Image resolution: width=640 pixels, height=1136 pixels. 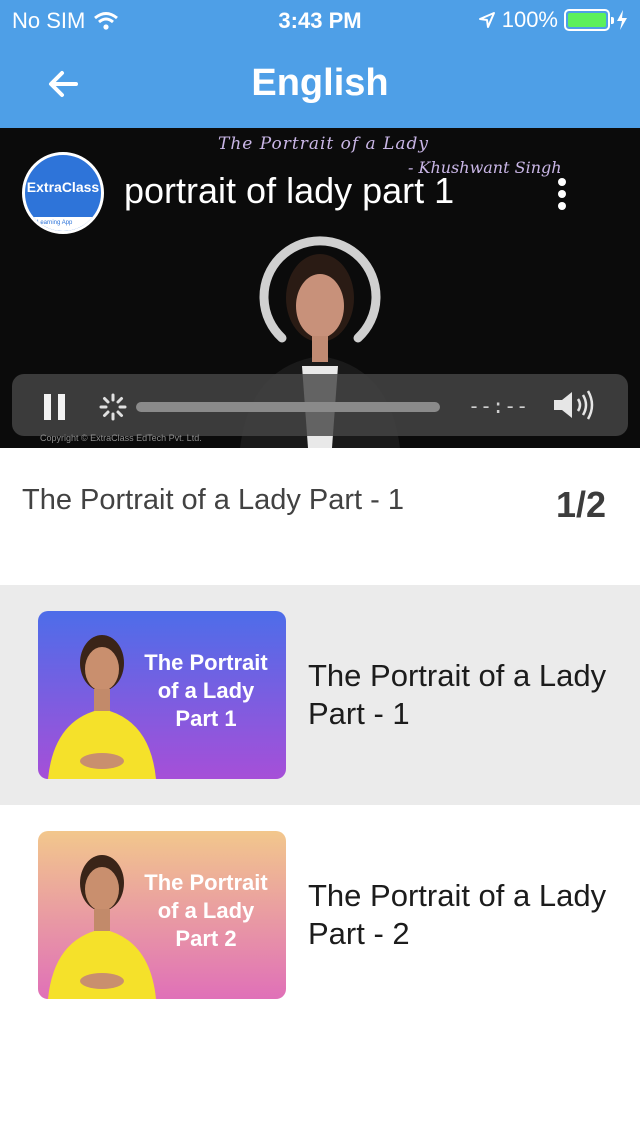 What do you see at coordinates (288, 407) in the screenshot?
I see `progress-bar` at bounding box center [288, 407].